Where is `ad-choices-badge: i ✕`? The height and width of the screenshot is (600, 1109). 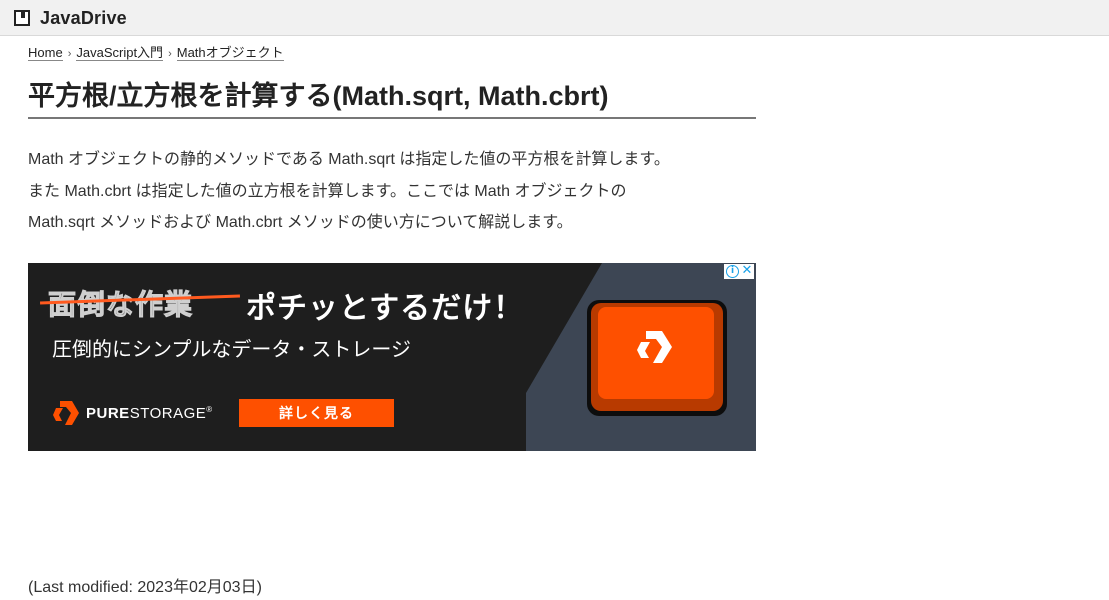
ad-choices-badge: i ✕ is located at coordinates (739, 271).